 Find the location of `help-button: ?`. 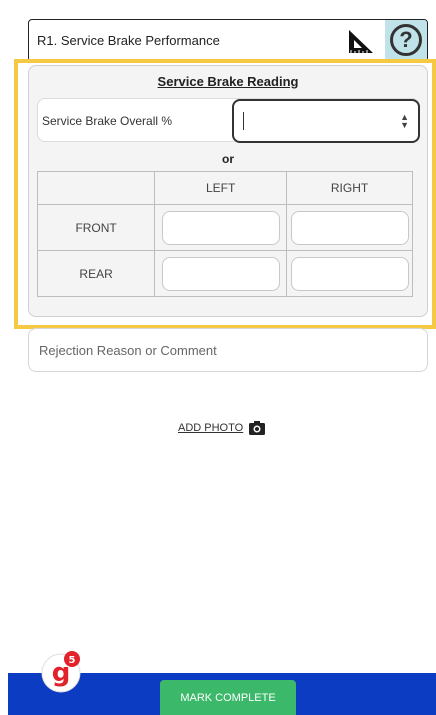

help-button: ? is located at coordinates (406, 40).